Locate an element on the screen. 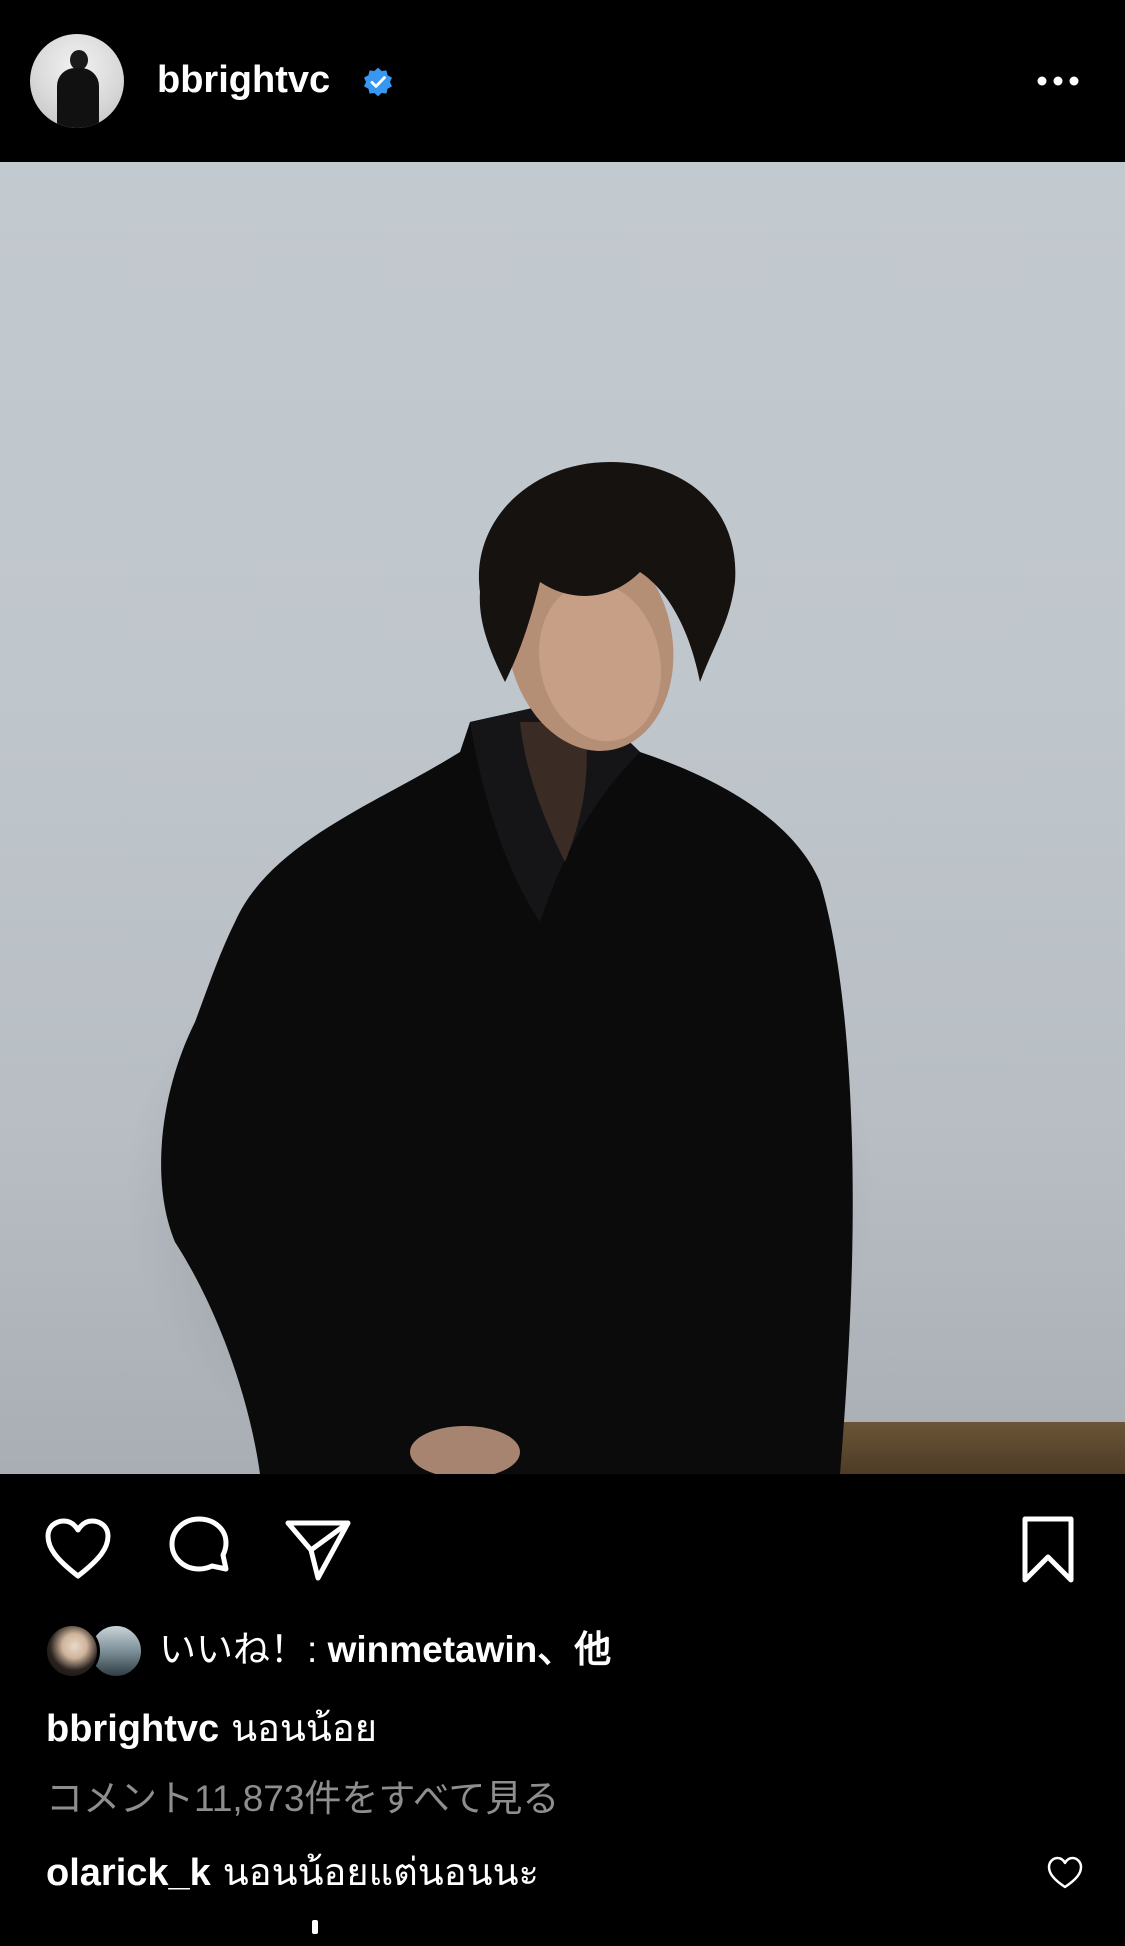 The width and height of the screenshot is (1125, 1946). scroll-indicator is located at coordinates (315, 1927).